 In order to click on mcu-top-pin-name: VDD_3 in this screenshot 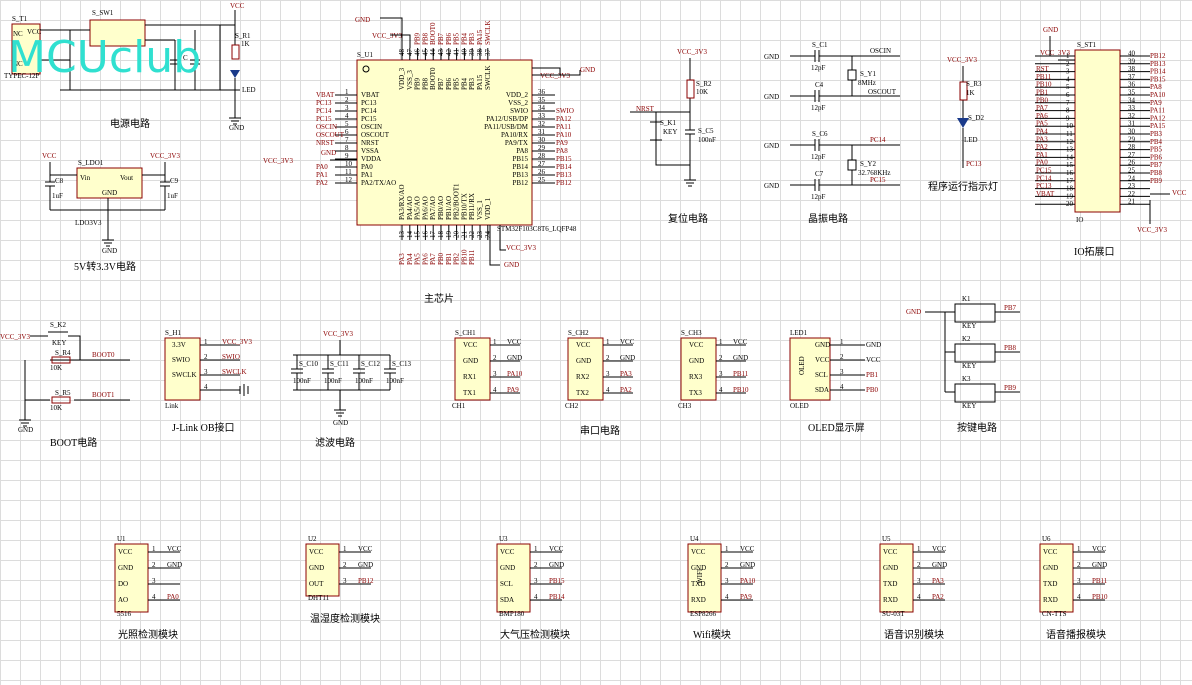, I will do `click(402, 78)`.